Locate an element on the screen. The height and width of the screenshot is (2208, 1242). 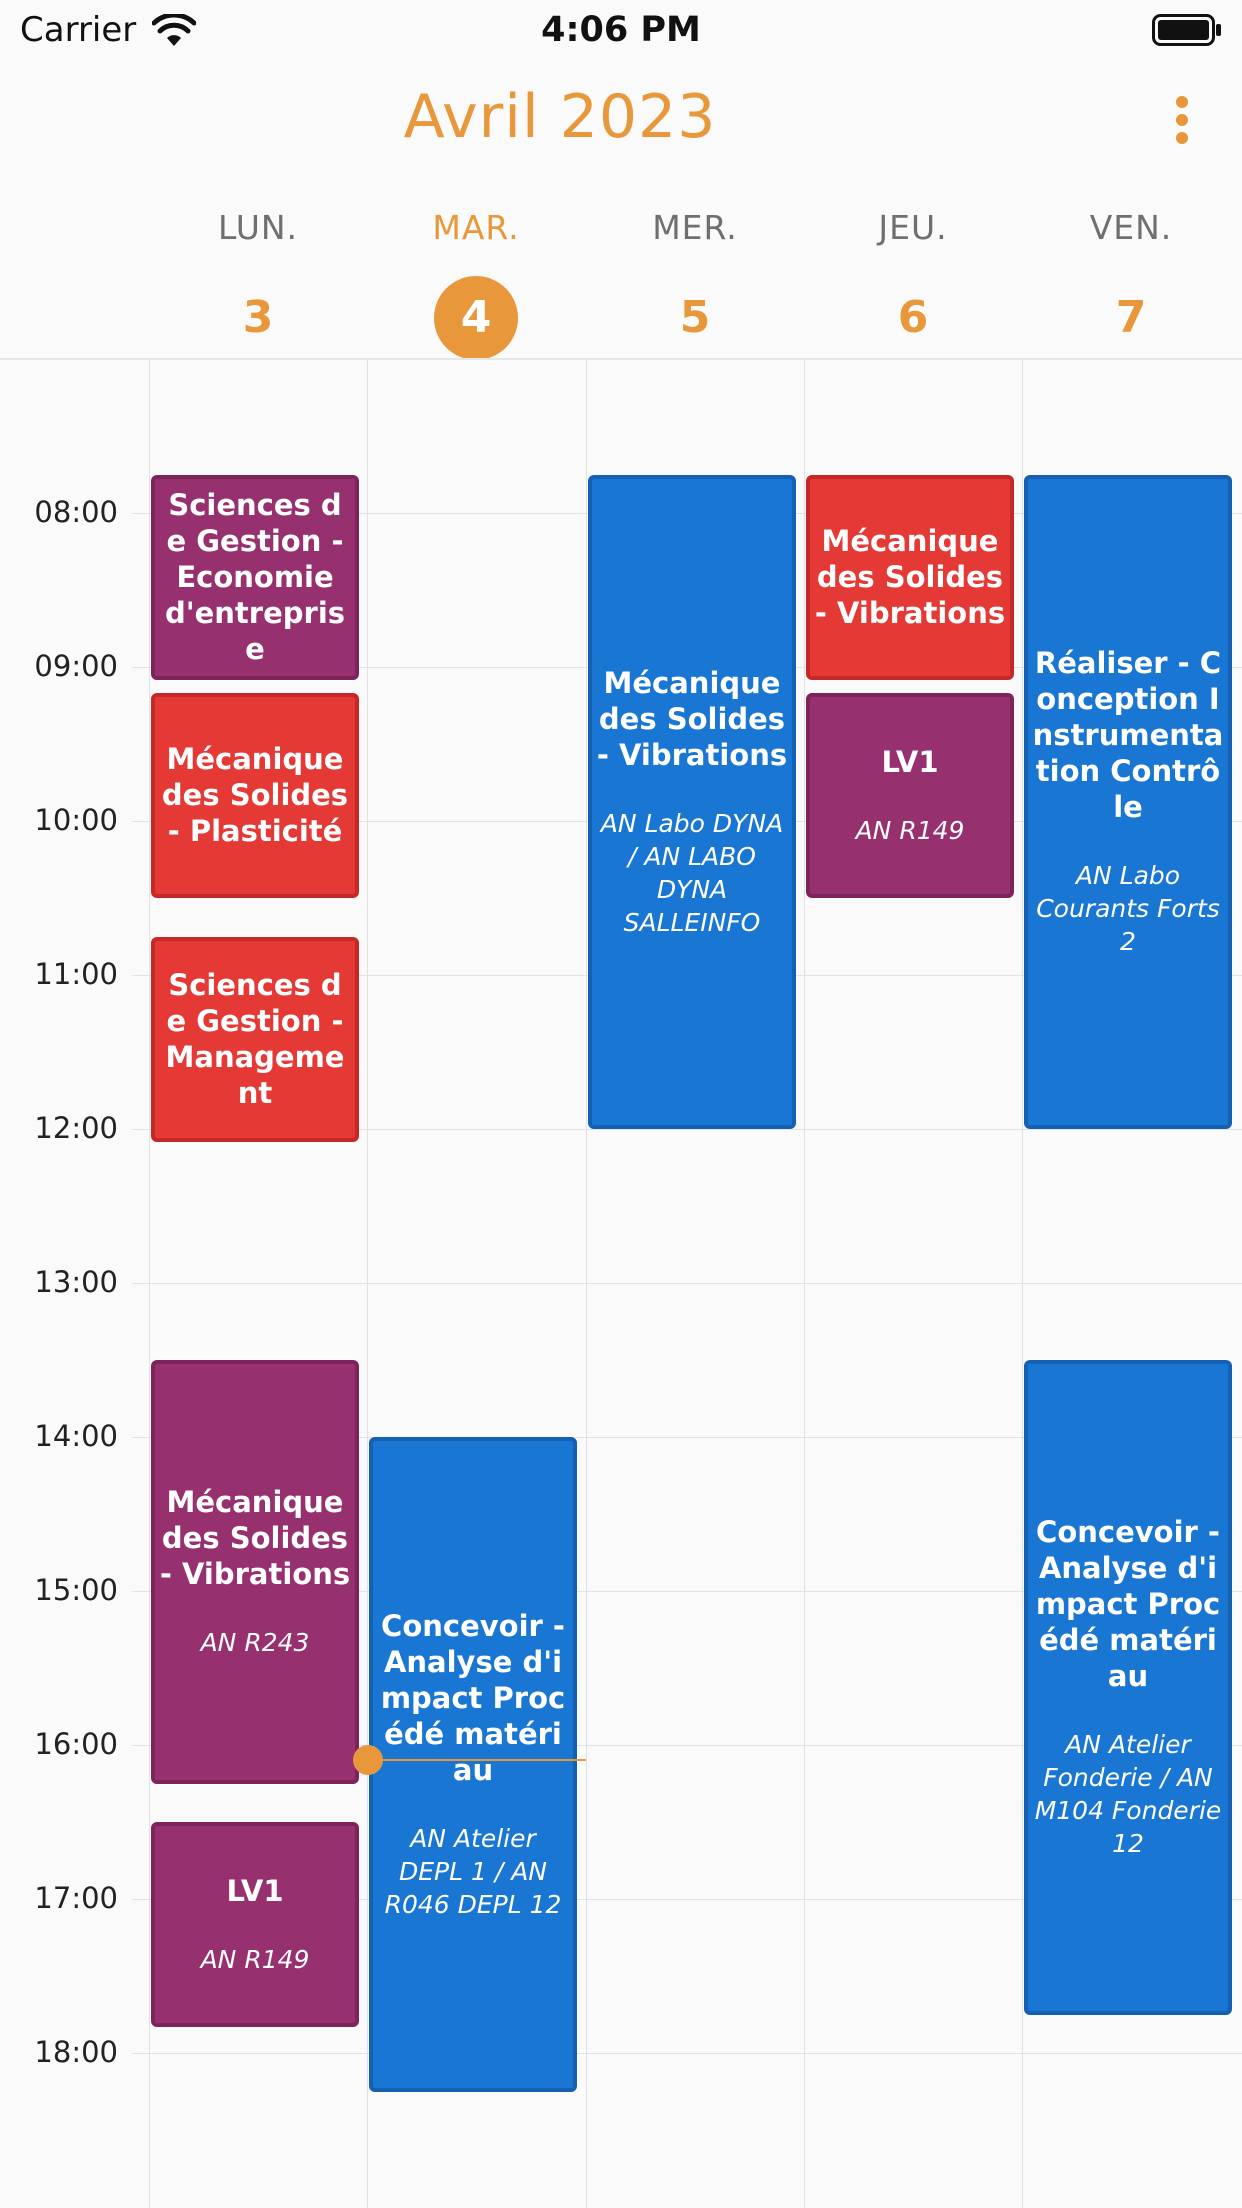
calendar-event: Sciences de Gestion - Management is located at coordinates (255, 1039).